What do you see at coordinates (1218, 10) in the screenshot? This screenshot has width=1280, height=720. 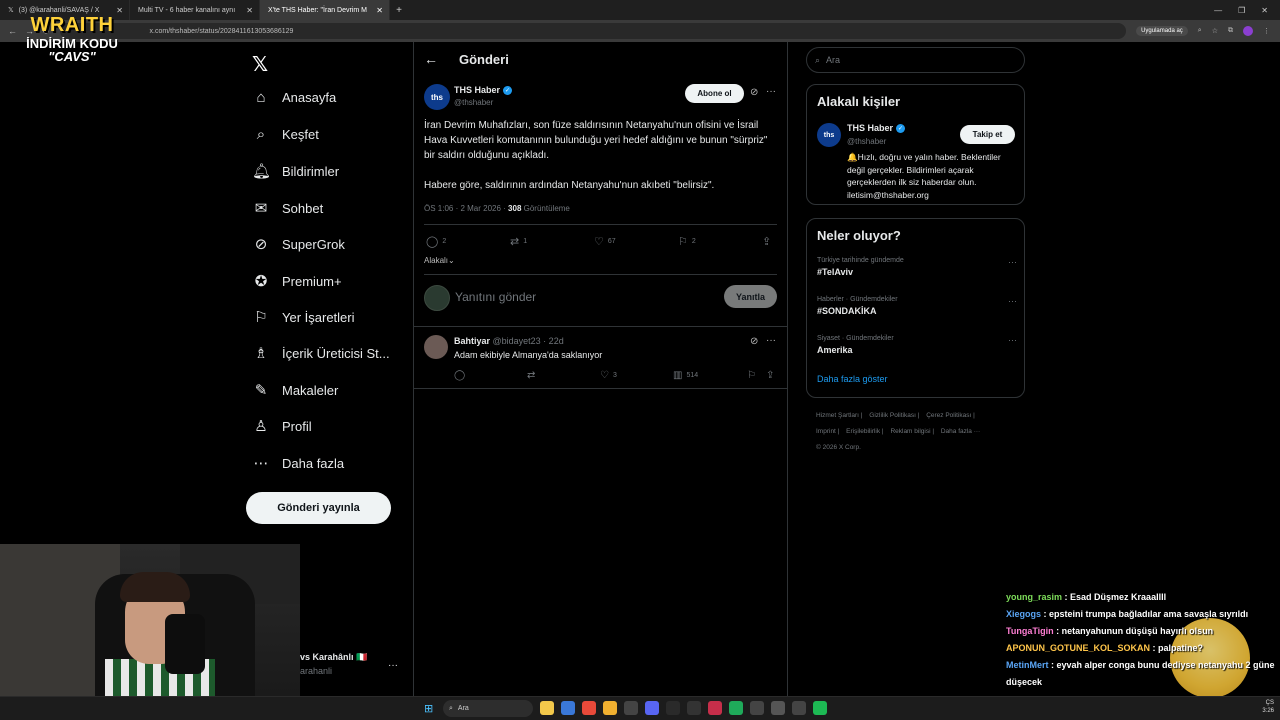 I see `minimize-icon: —` at bounding box center [1218, 10].